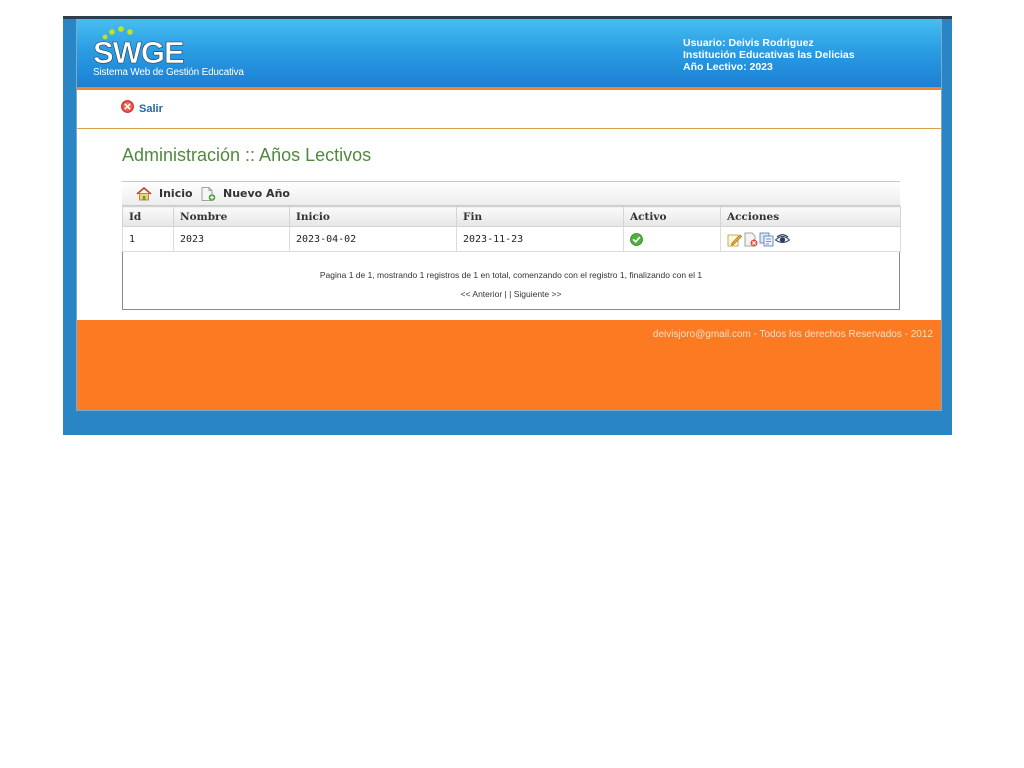 The width and height of the screenshot is (1024, 768). I want to click on institution-name: Institución Educativas las Delicias, so click(769, 55).